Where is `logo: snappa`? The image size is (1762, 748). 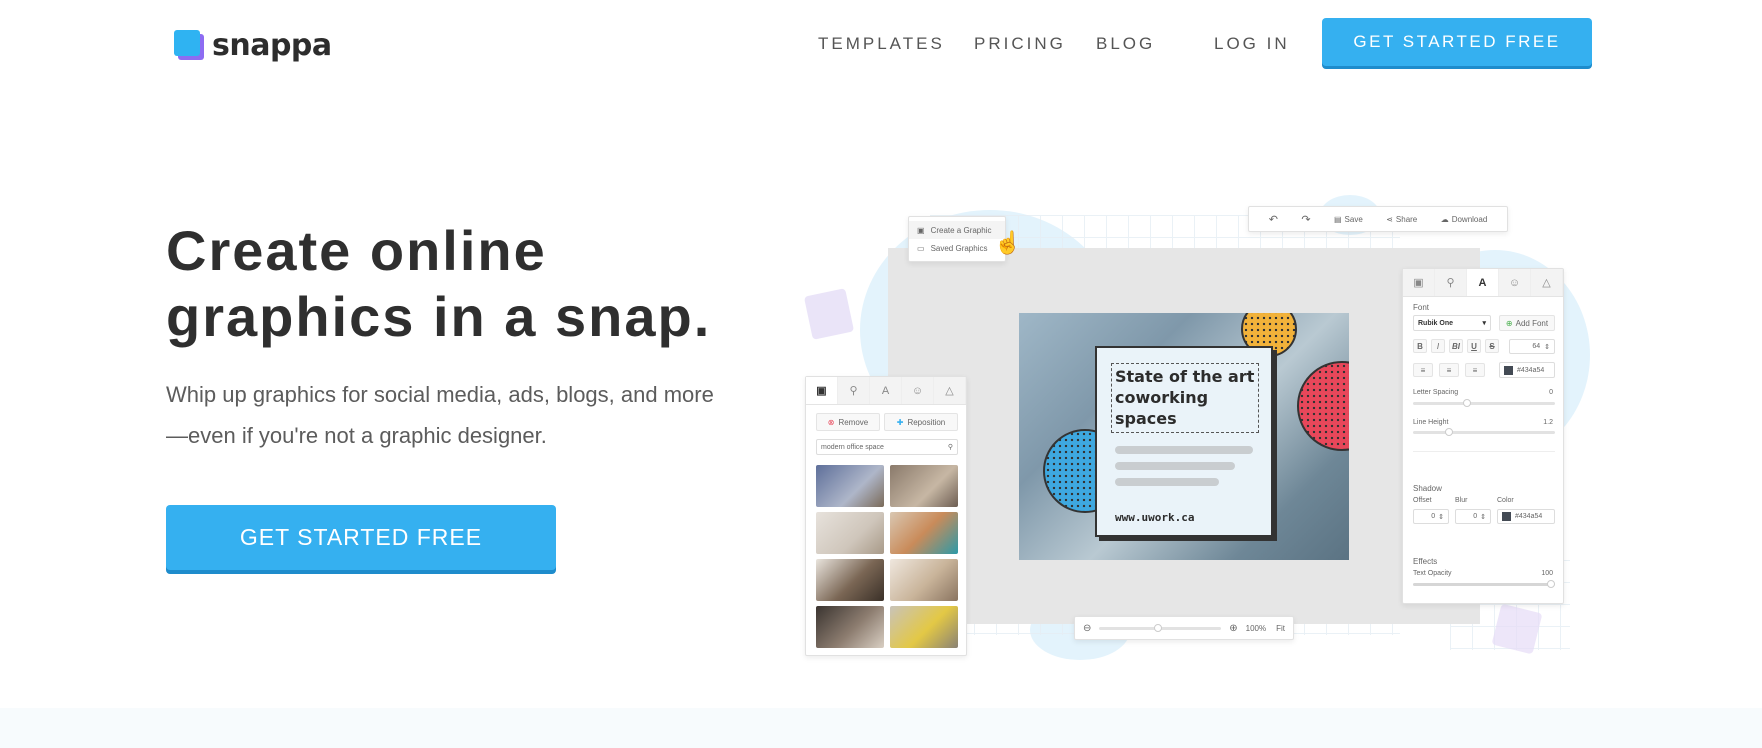 logo: snappa is located at coordinates (253, 45).